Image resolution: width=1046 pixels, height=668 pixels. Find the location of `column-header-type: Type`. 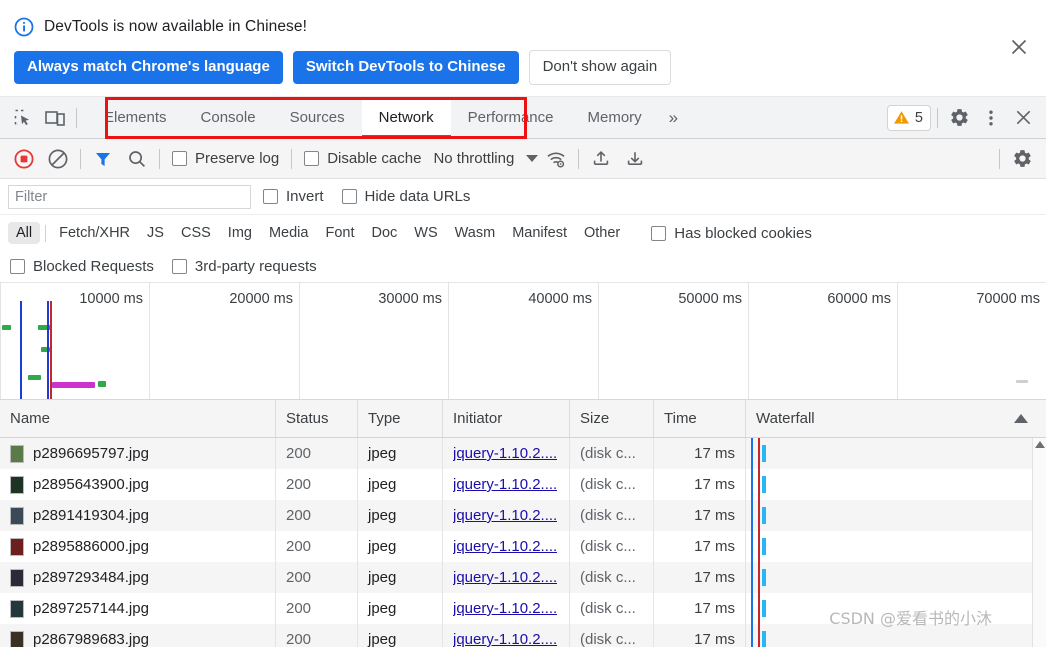

column-header-type: Type is located at coordinates (400, 418).